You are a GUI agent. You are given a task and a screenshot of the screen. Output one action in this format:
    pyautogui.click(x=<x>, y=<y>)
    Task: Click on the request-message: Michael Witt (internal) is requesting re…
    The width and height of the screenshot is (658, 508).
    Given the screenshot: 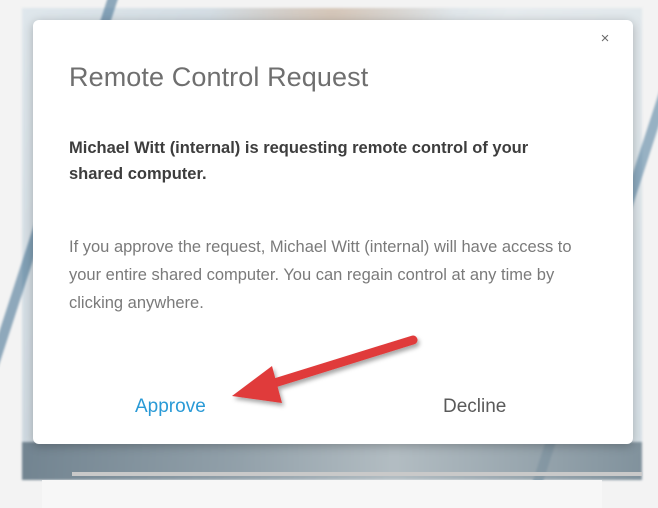 What is the action you would take?
    pyautogui.click(x=299, y=161)
    